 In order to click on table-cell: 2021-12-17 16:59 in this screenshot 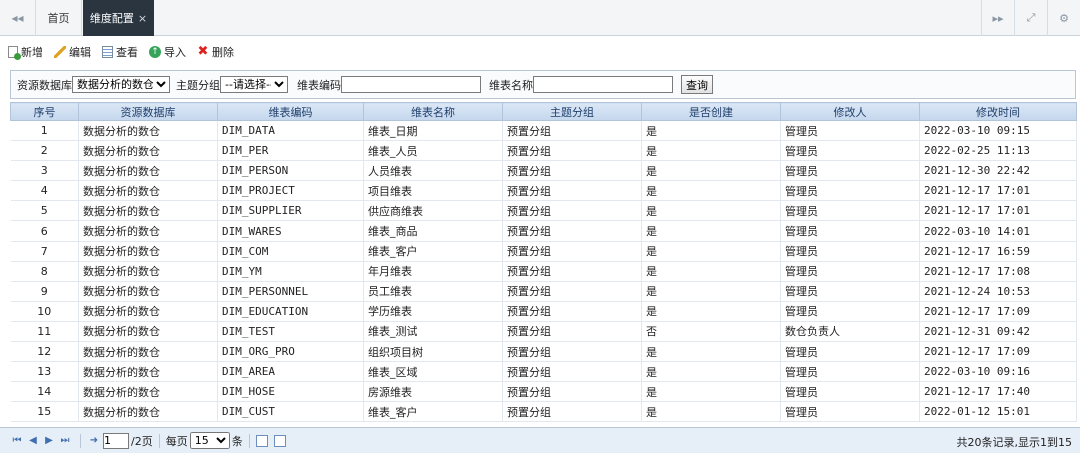, I will do `click(998, 251)`.